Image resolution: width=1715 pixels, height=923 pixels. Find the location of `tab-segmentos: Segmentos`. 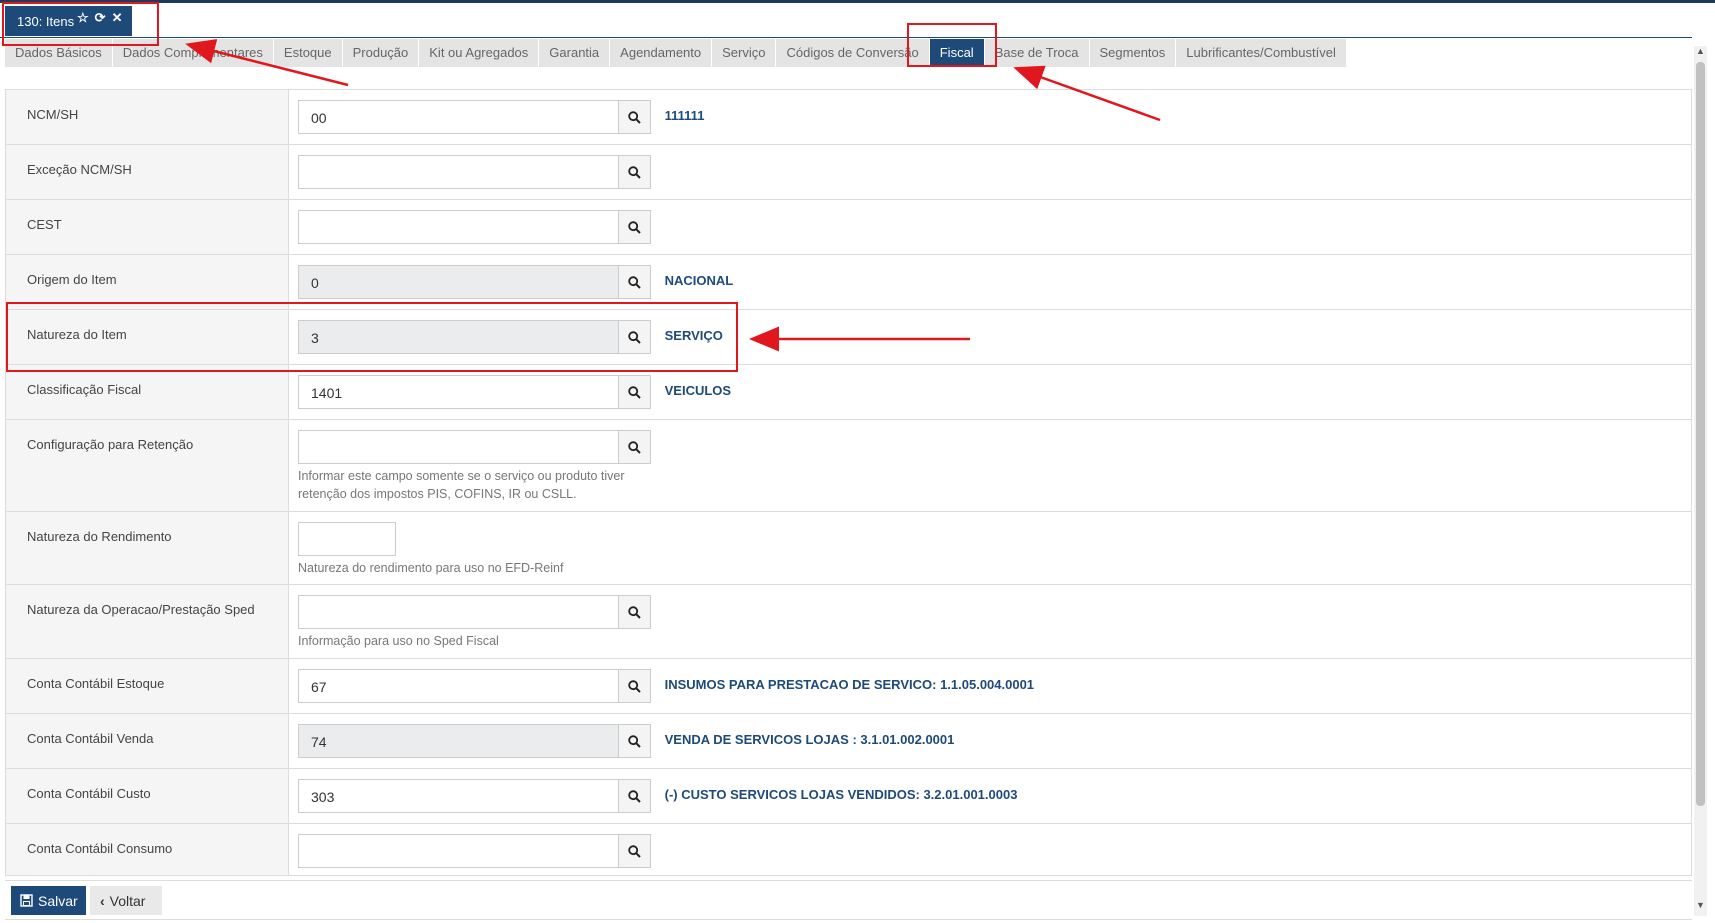

tab-segmentos: Segmentos is located at coordinates (1133, 53).